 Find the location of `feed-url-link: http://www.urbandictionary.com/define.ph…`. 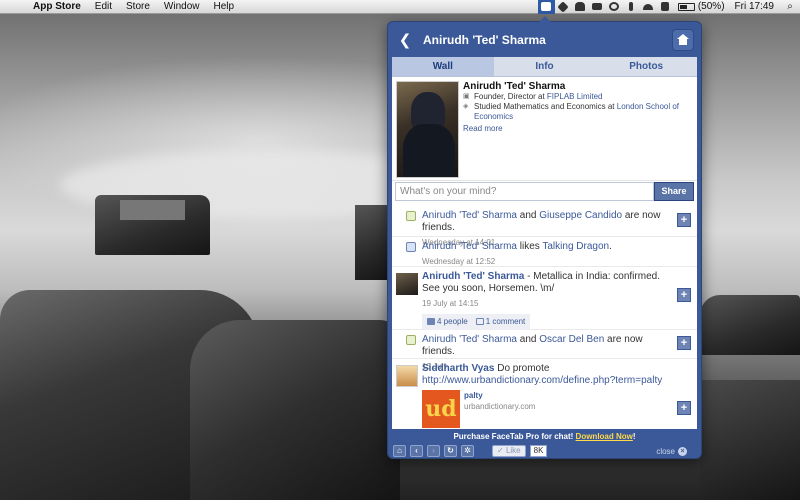

feed-url-link: http://www.urbandictionary.com/define.ph… is located at coordinates (547, 381).